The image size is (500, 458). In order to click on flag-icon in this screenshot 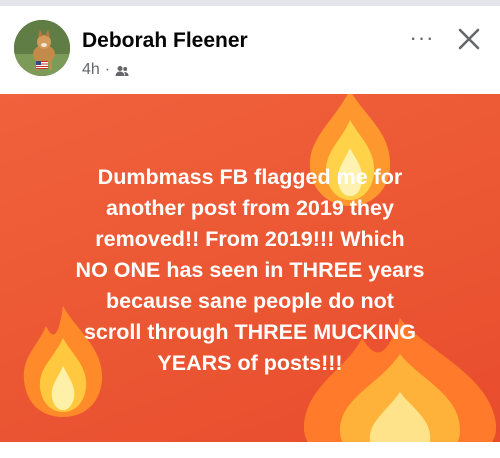, I will do `click(42, 65)`.